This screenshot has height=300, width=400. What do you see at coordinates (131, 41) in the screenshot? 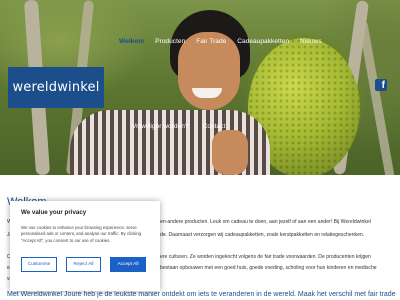
I see `nav-item-welkom: Welkom` at bounding box center [131, 41].